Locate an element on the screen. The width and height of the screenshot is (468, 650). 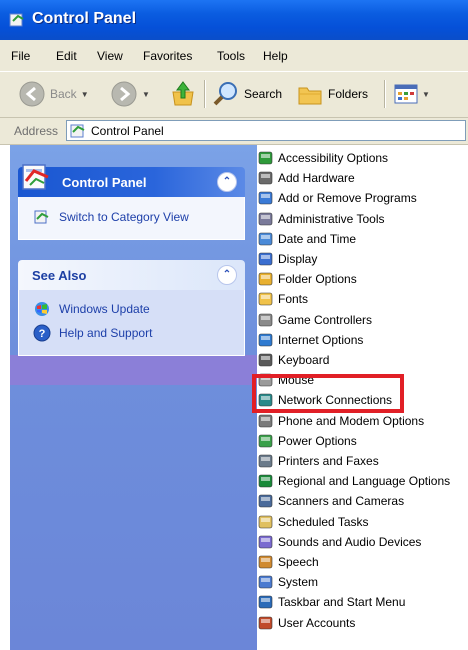
administrative-tools-icon is located at coordinates (265, 218).